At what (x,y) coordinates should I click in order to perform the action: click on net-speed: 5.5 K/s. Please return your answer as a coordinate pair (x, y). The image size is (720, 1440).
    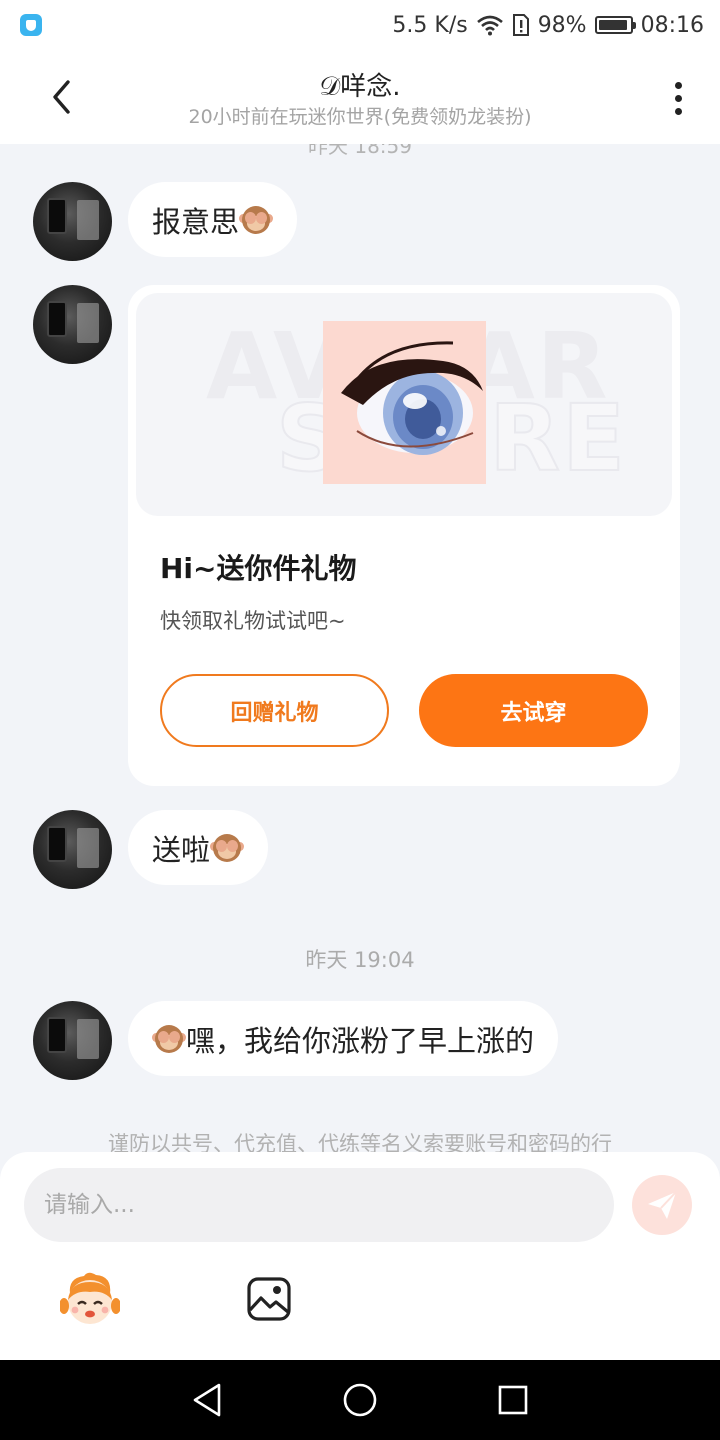
    Looking at the image, I should click on (430, 25).